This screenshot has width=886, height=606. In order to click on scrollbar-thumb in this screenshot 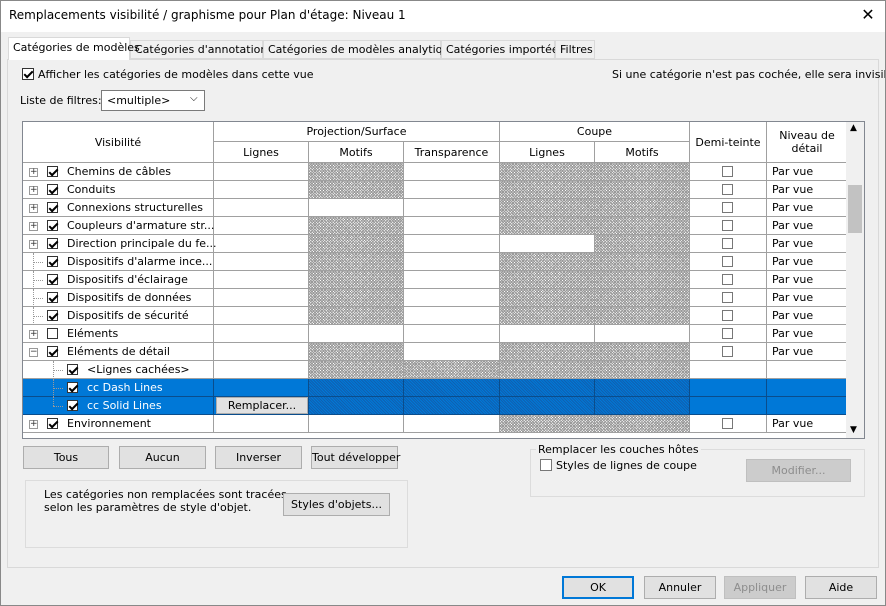, I will do `click(855, 209)`.